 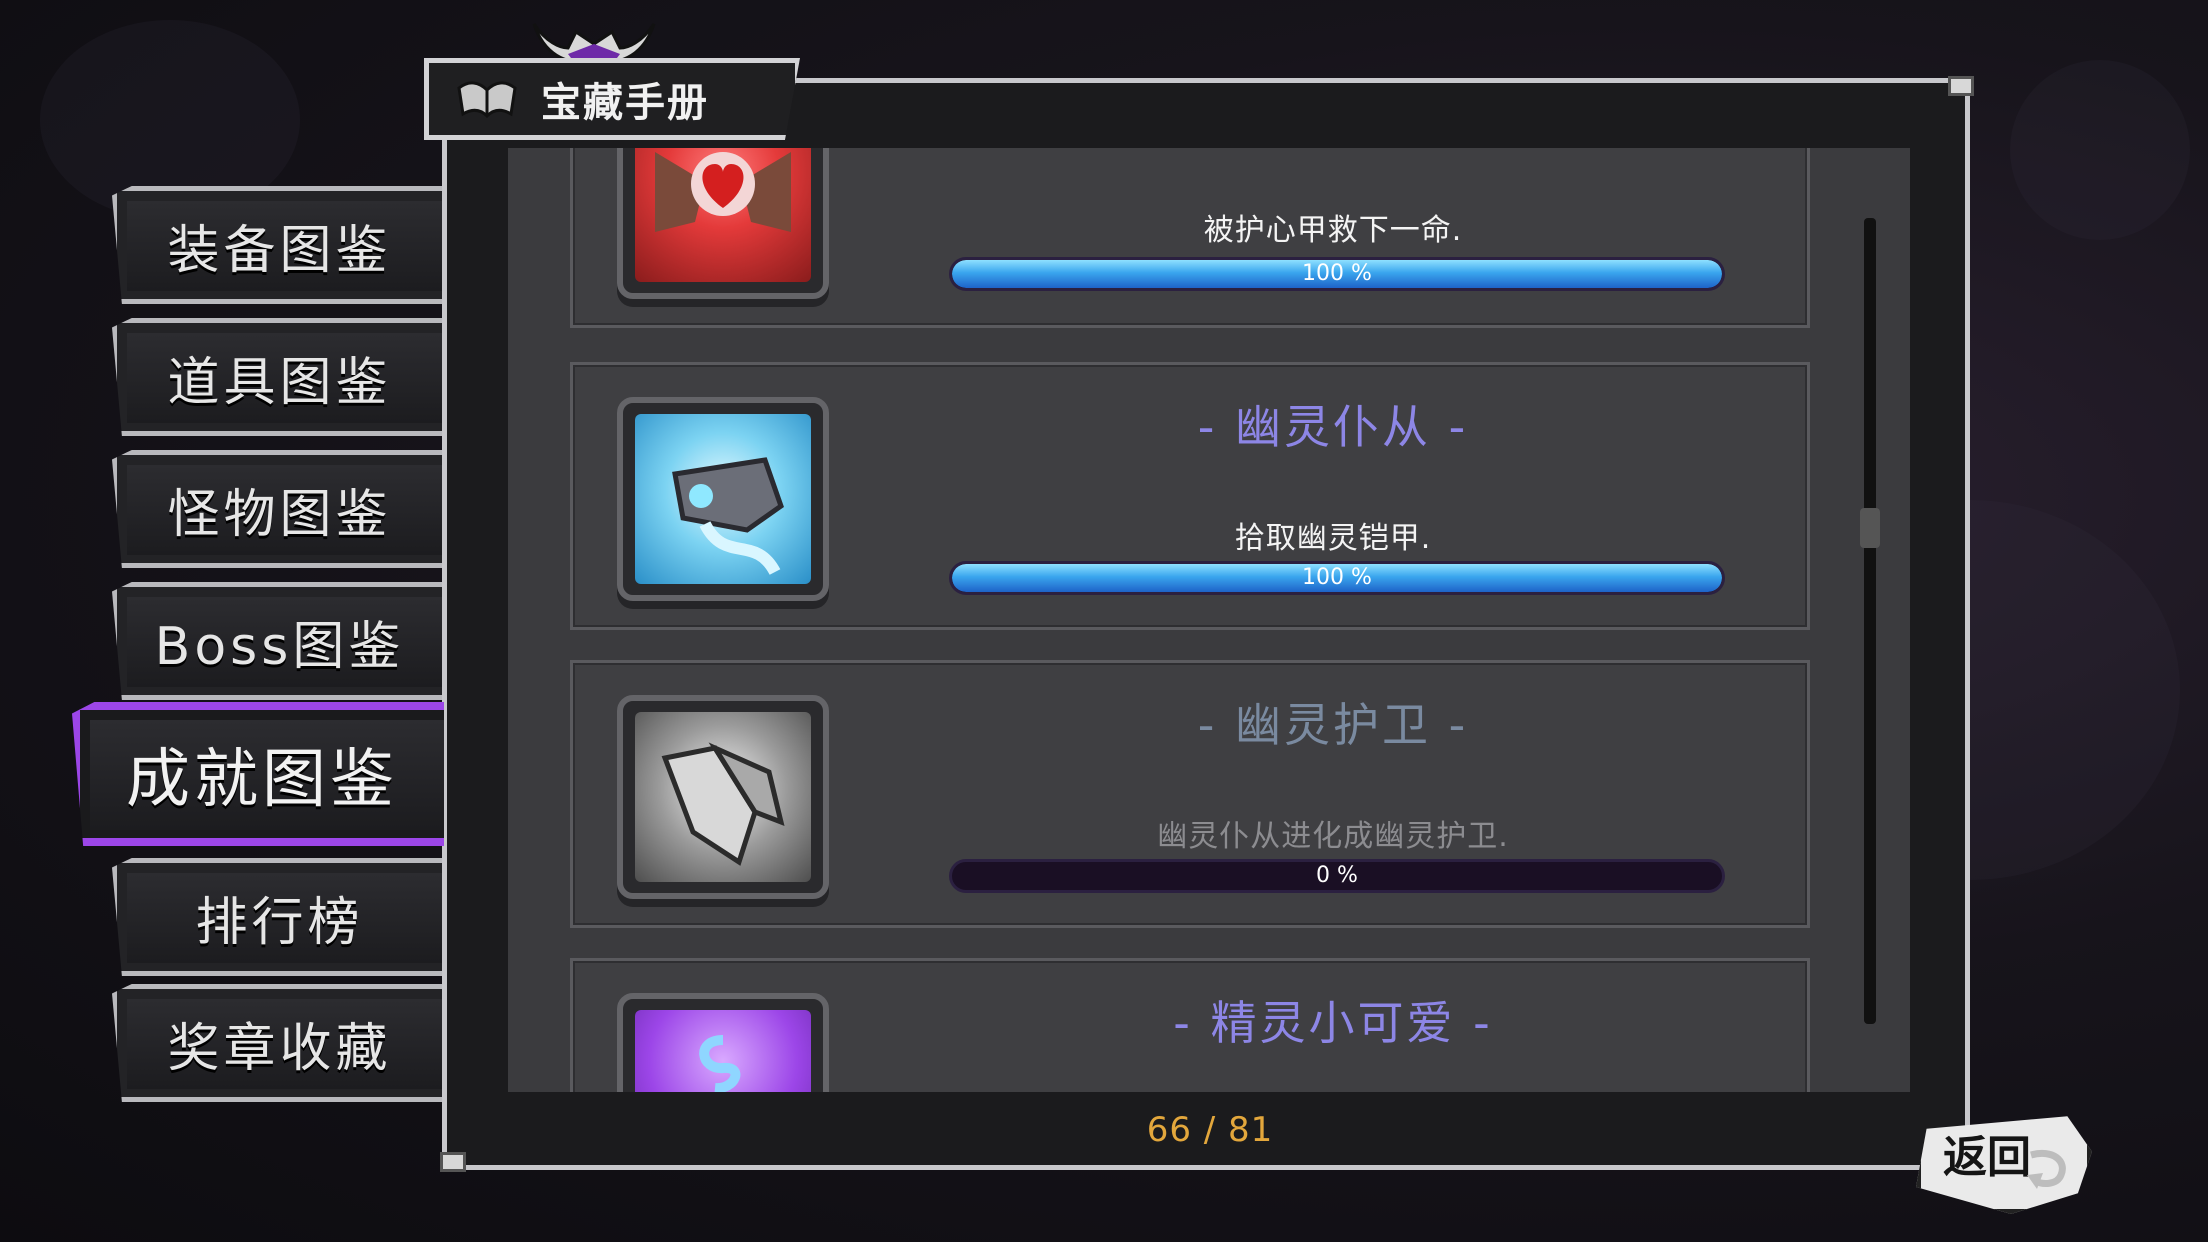 What do you see at coordinates (723, 499) in the screenshot?
I see `ghost-armor-icon` at bounding box center [723, 499].